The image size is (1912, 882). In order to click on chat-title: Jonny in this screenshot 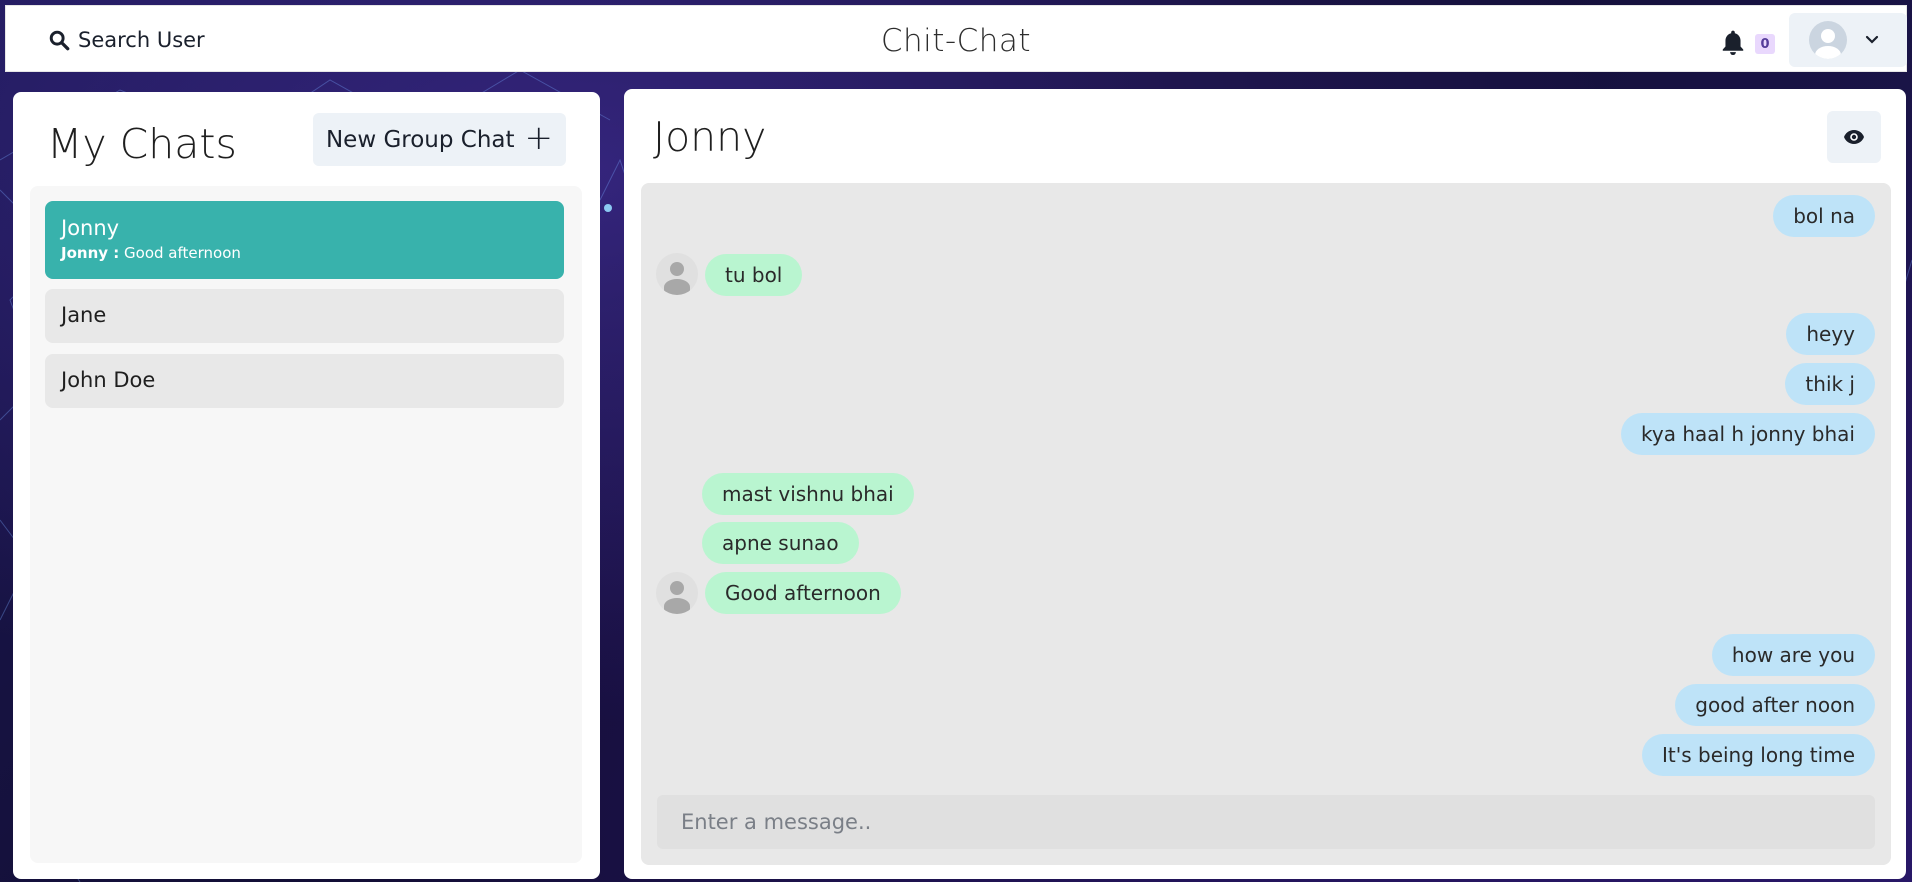, I will do `click(710, 137)`.